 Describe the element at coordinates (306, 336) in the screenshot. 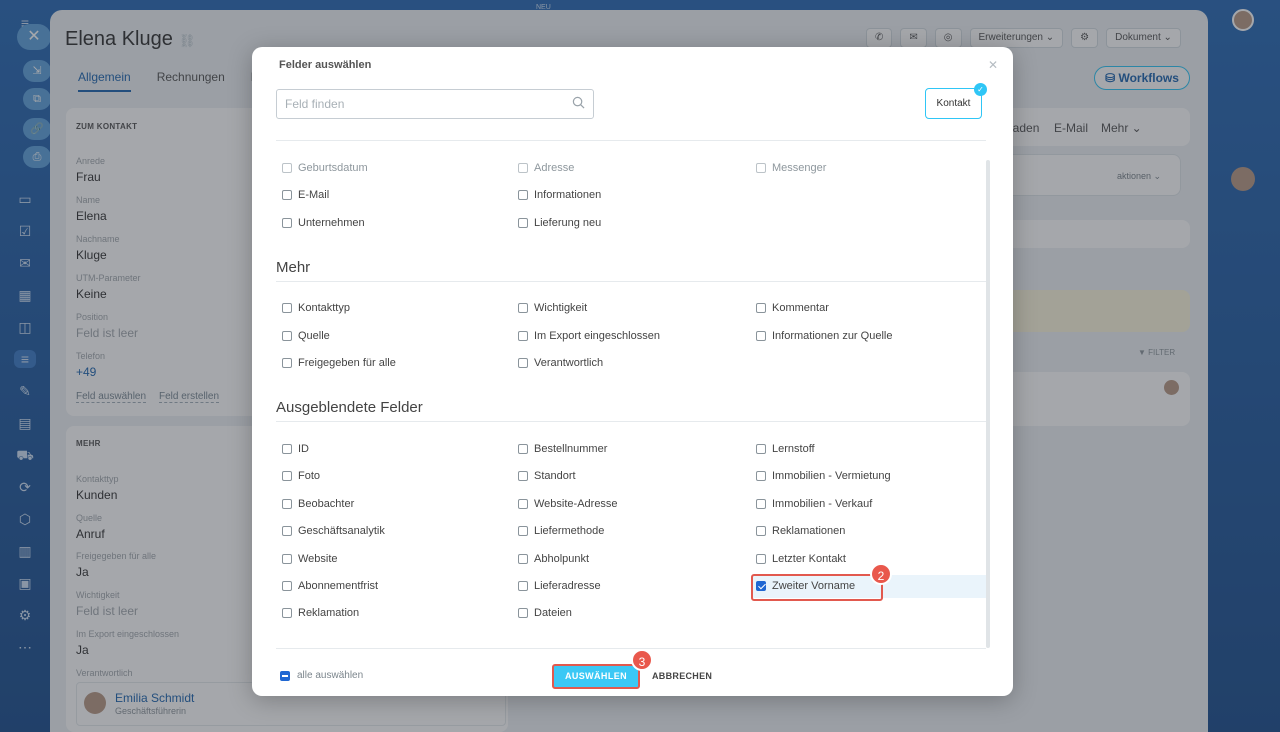

I see `checkbox-quelle: Quelle` at that location.